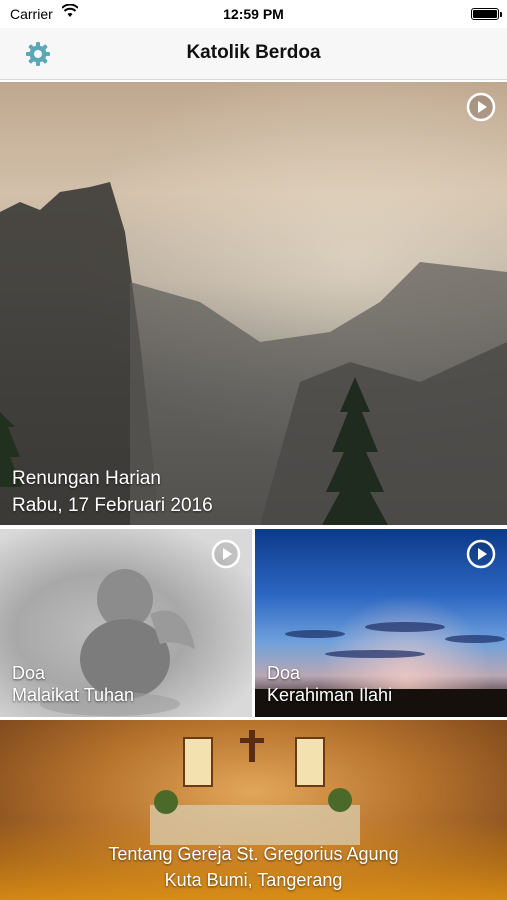 The height and width of the screenshot is (900, 507). Describe the element at coordinates (253, 879) in the screenshot. I see `church-location: Kuta Bumi, Tangerang` at that location.